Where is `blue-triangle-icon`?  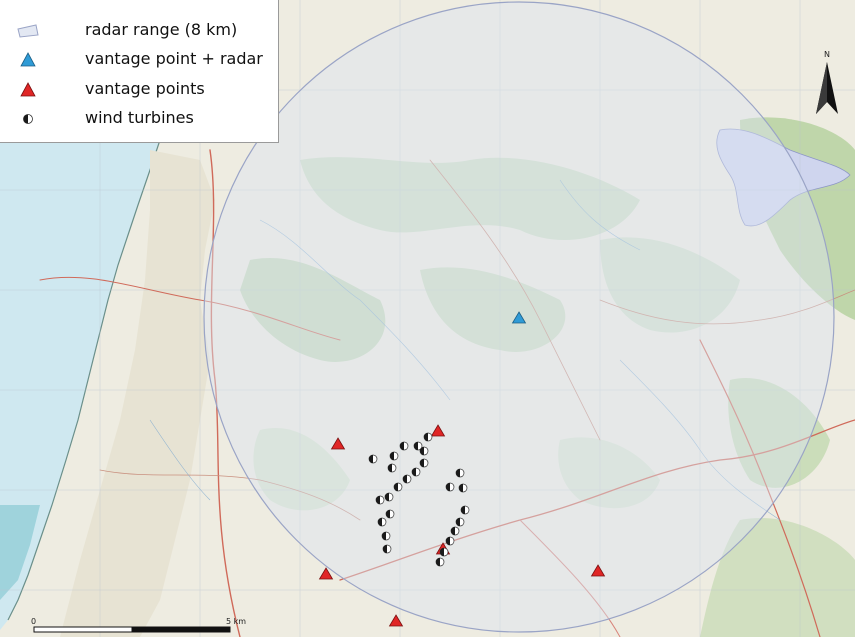 blue-triangle-icon is located at coordinates (28, 59).